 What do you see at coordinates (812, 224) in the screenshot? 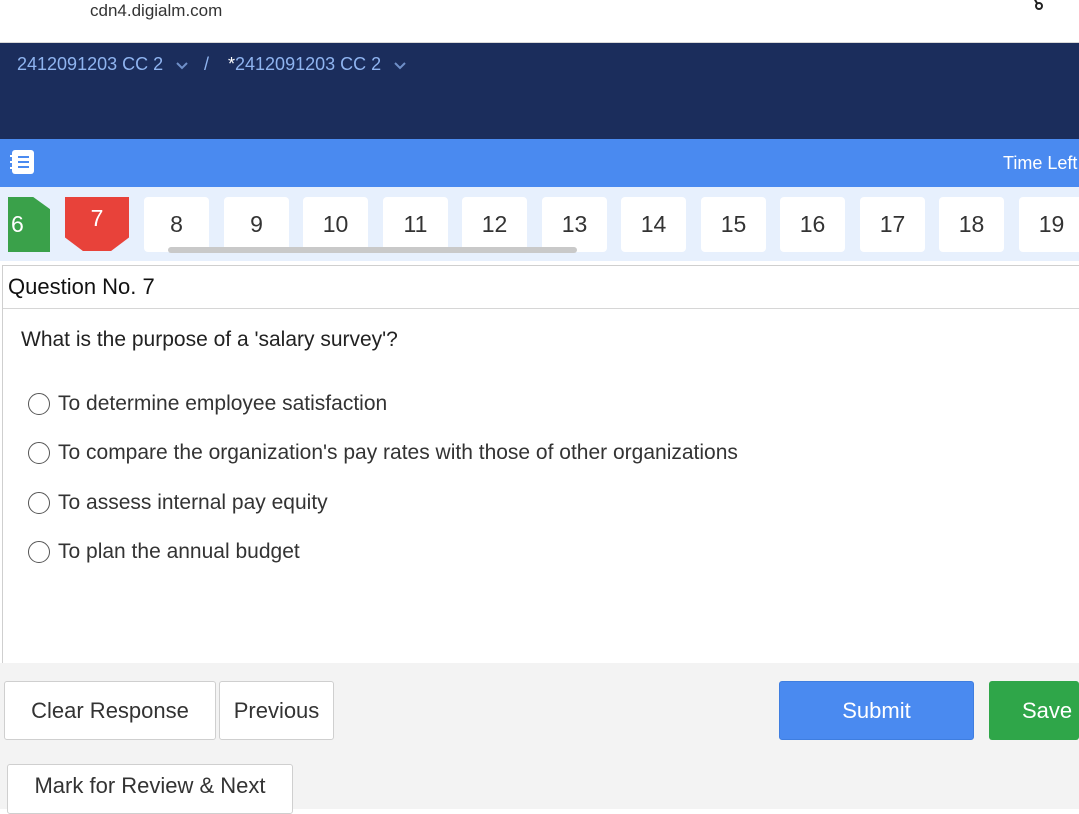
I see `question-number: 16` at bounding box center [812, 224].